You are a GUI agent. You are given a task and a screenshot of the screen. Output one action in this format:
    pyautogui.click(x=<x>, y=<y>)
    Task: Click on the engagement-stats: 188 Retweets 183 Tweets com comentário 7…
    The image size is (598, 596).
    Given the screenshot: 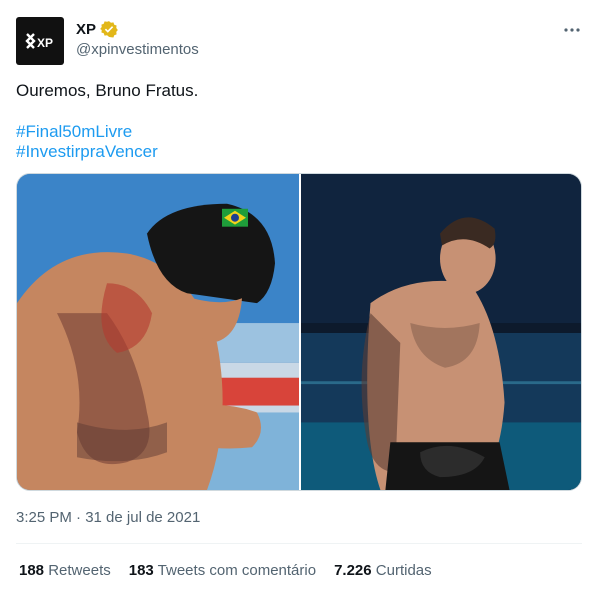 What is the action you would take?
    pyautogui.click(x=234, y=570)
    